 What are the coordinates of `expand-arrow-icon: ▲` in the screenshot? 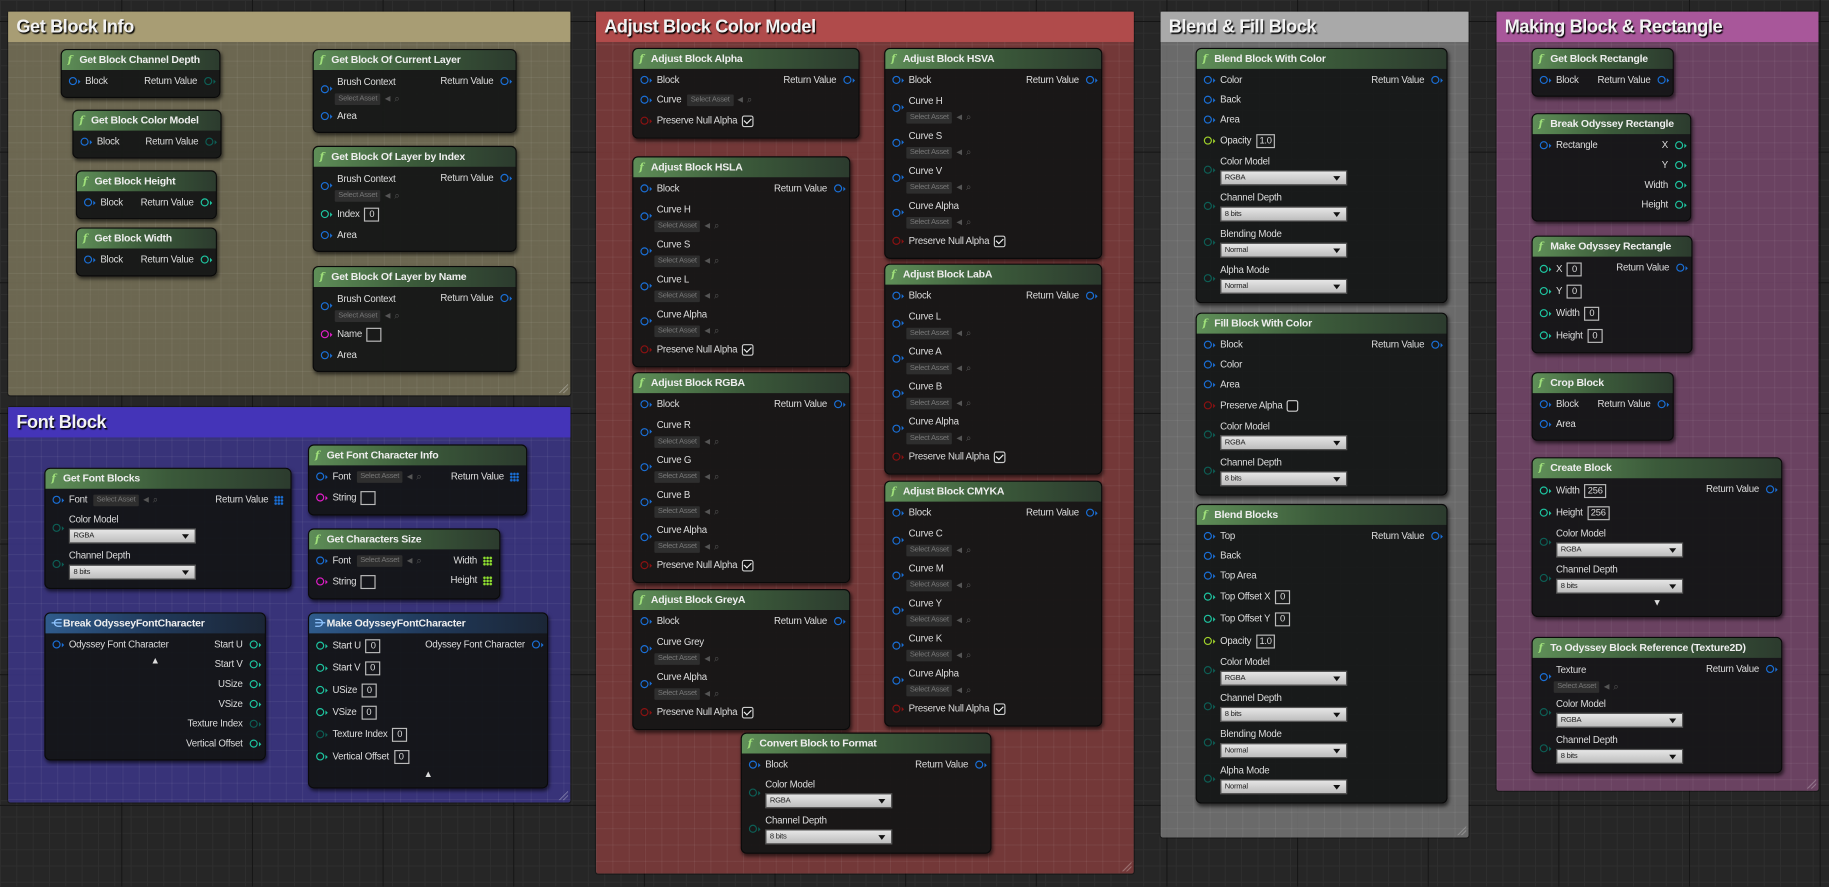 It's located at (428, 775).